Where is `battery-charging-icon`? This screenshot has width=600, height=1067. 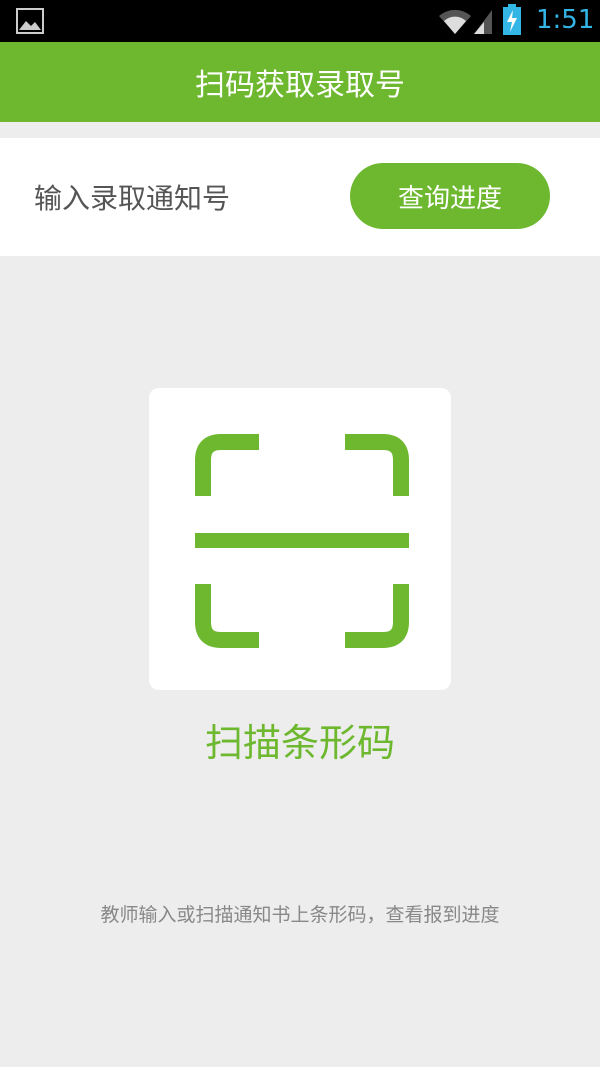
battery-charging-icon is located at coordinates (512, 19).